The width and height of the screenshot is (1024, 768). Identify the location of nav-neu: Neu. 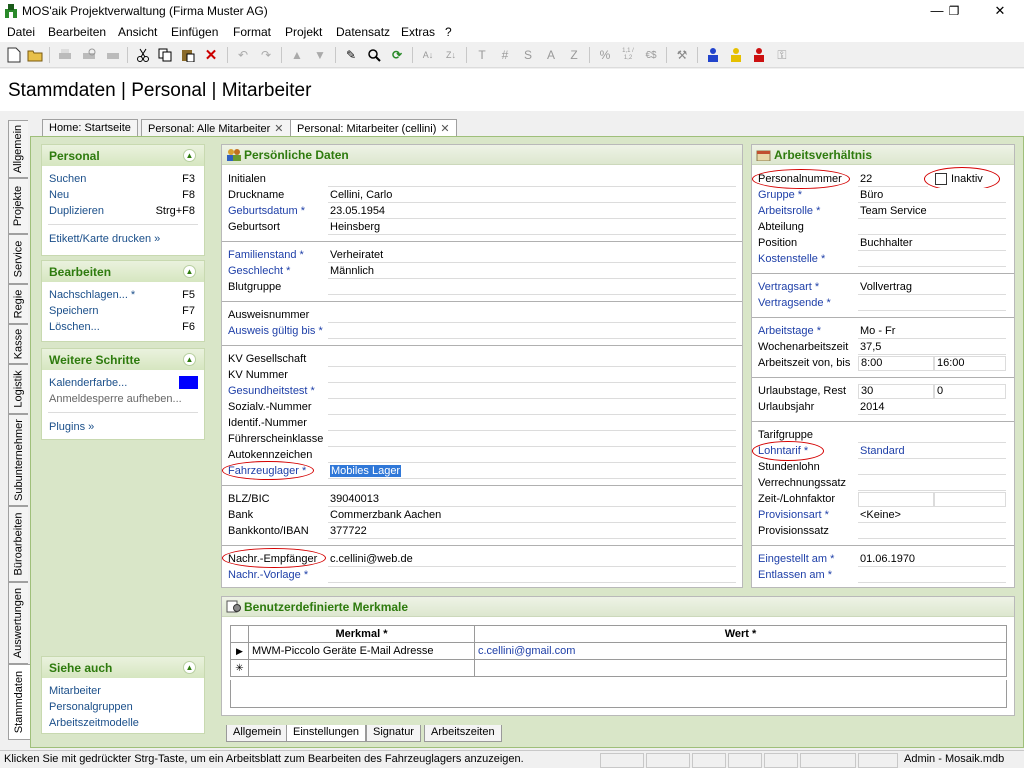
(59, 195).